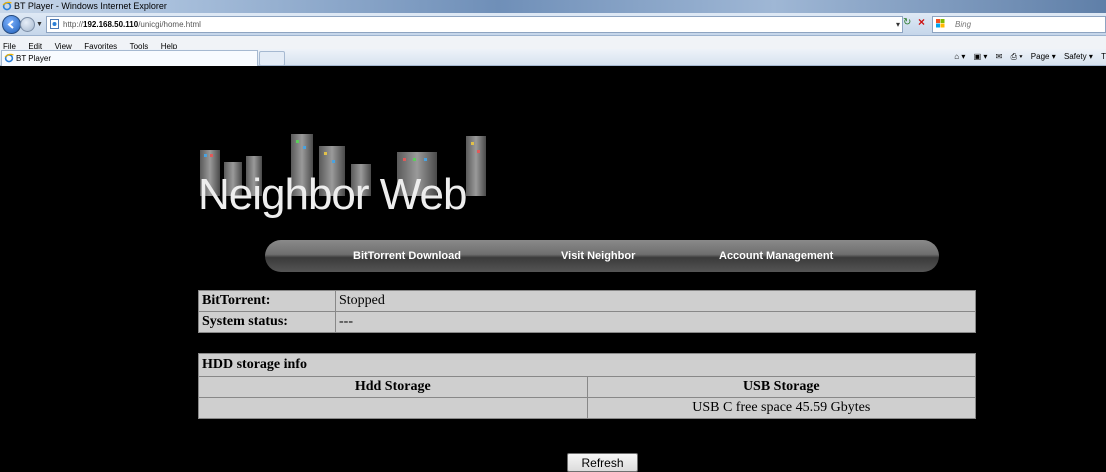  Describe the element at coordinates (553, 43) in the screenshot. I see `menu-bar: File Edit View Favorites Tools Help` at that location.